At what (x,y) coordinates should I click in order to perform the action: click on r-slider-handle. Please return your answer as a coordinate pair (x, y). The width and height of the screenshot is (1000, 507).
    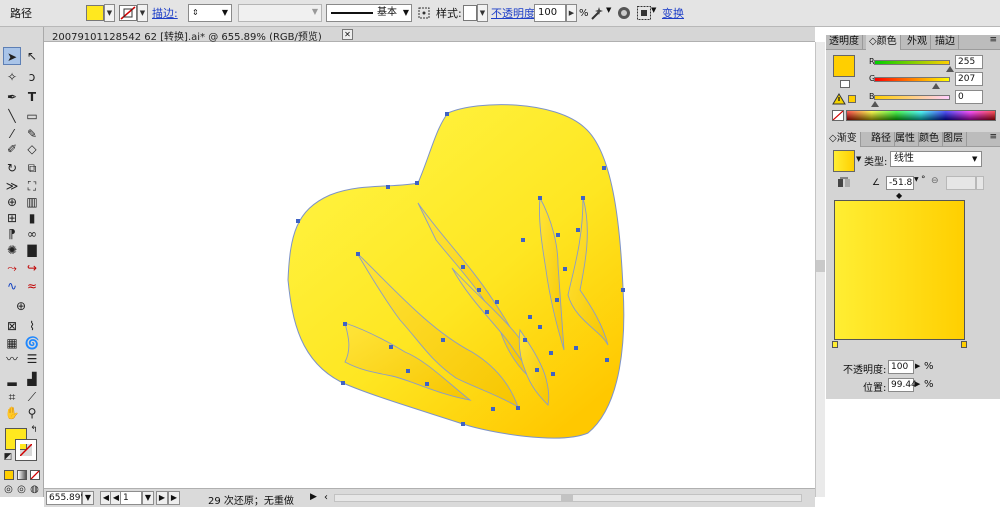
    Looking at the image, I should click on (950, 69).